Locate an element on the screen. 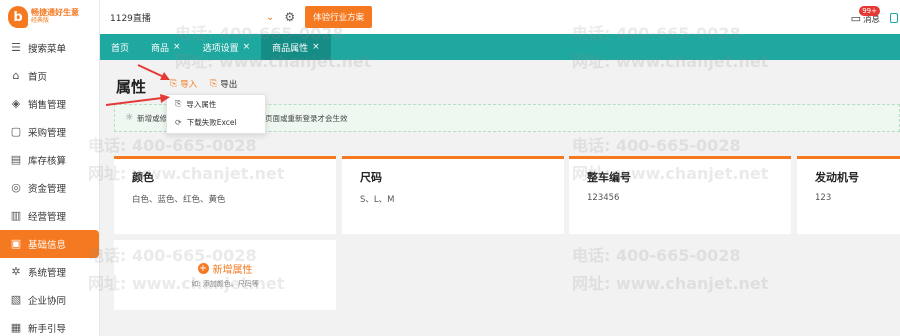 Image resolution: width=900 pixels, height=336 pixels. sidebar-item-label: 系统管理 is located at coordinates (47, 273).